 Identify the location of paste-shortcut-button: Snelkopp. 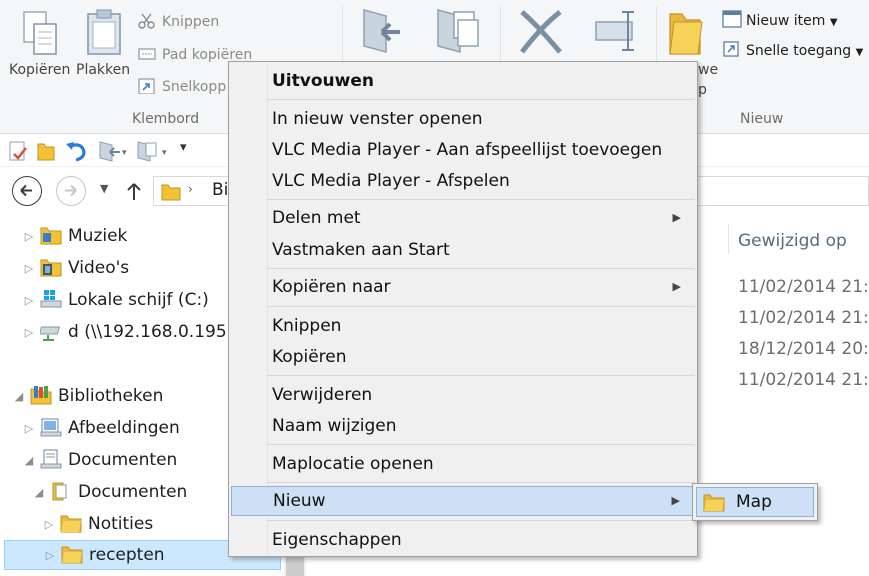
(182, 86).